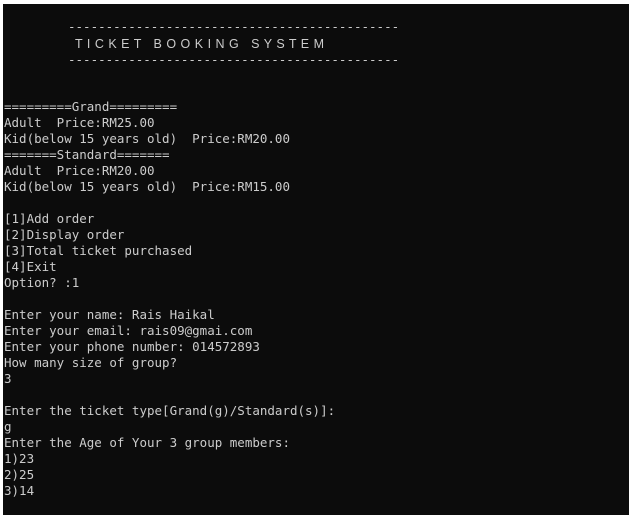 The height and width of the screenshot is (519, 631). I want to click on phone-entry: Enter your phone number: 014572893, so click(132, 346).